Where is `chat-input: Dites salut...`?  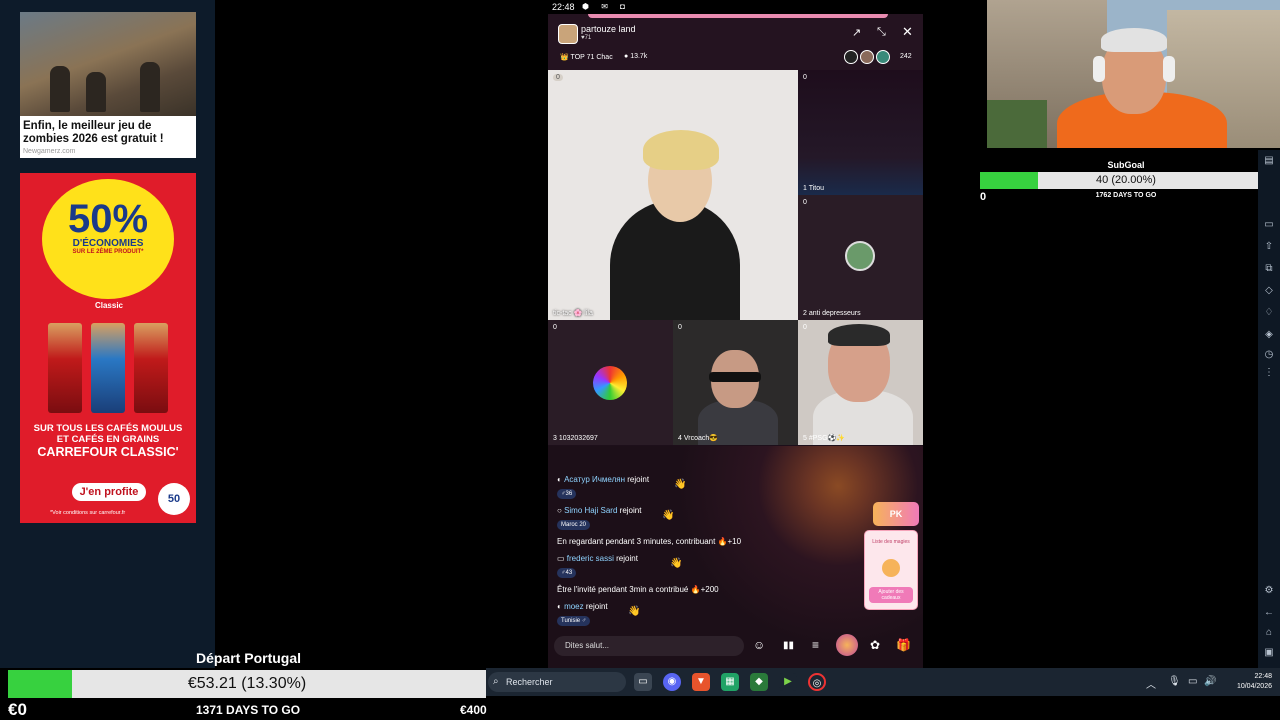
chat-input: Dites salut... is located at coordinates (649, 646).